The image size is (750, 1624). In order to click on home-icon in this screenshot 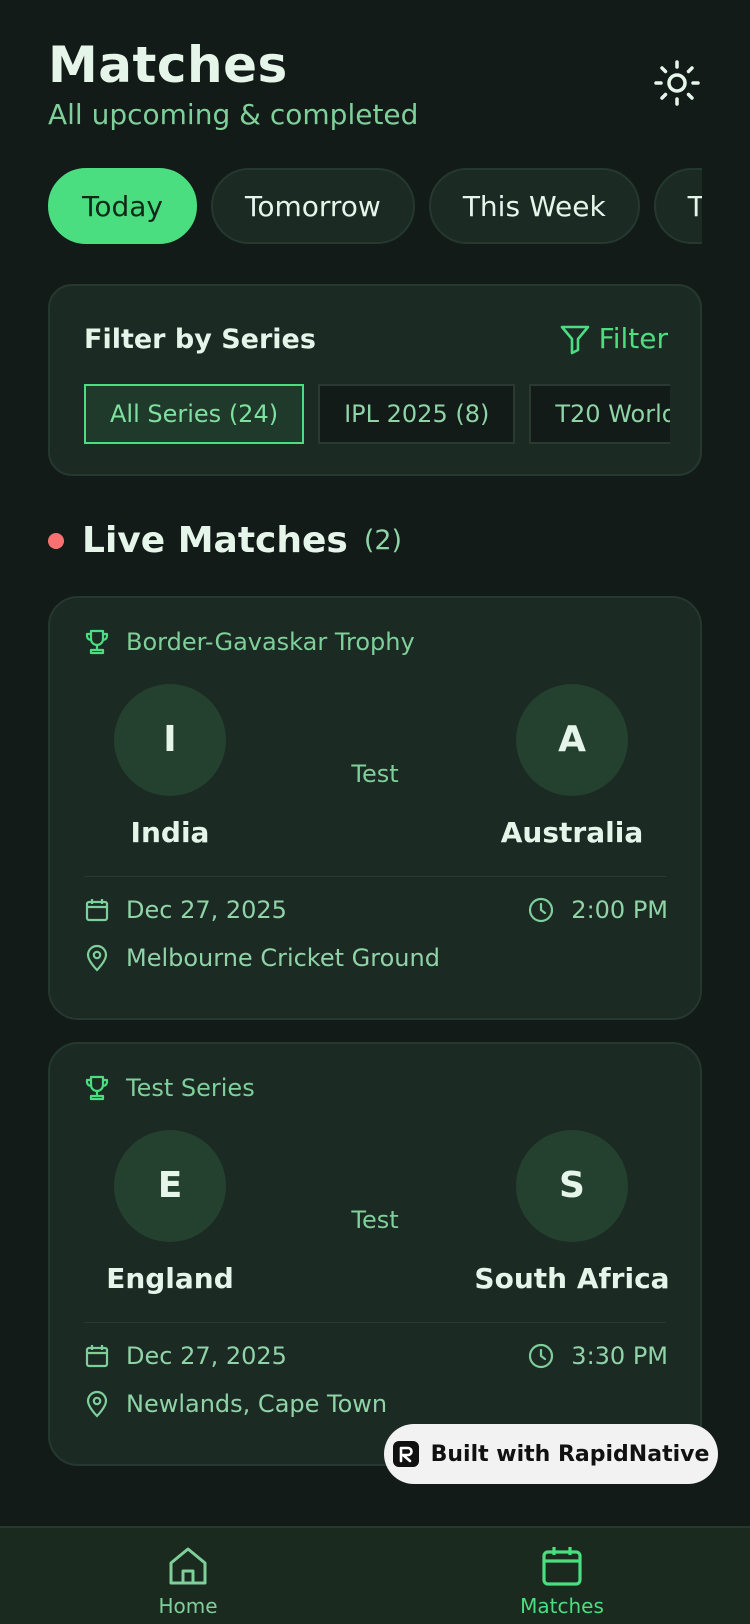, I will do `click(188, 1566)`.